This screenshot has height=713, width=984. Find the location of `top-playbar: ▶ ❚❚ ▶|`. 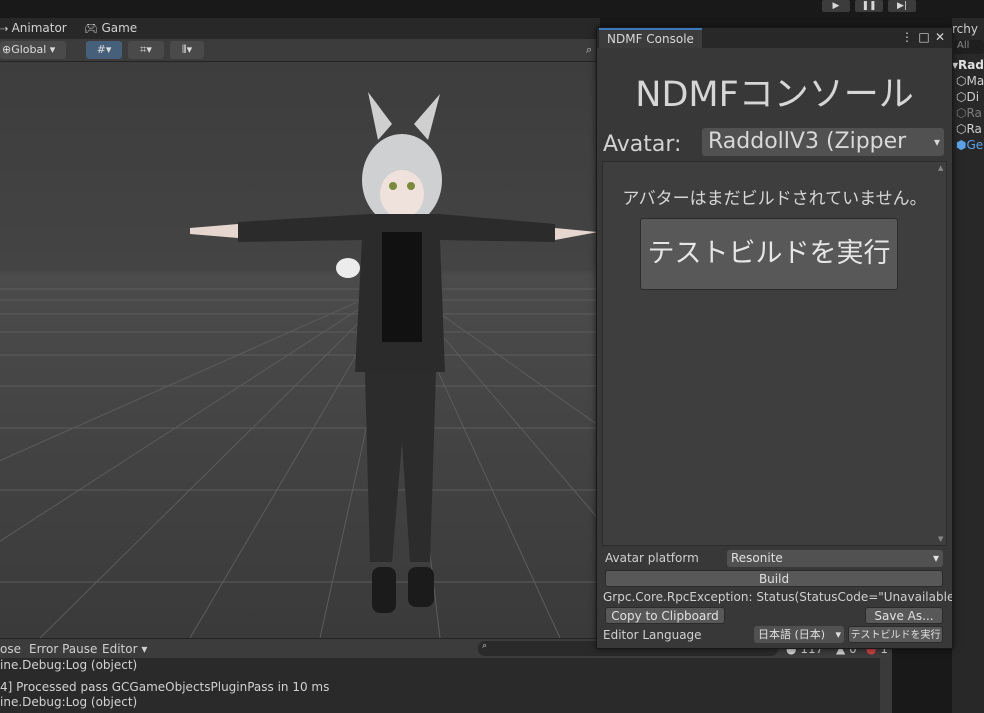

top-playbar: ▶ ❚❚ ▶| is located at coordinates (492, 9).